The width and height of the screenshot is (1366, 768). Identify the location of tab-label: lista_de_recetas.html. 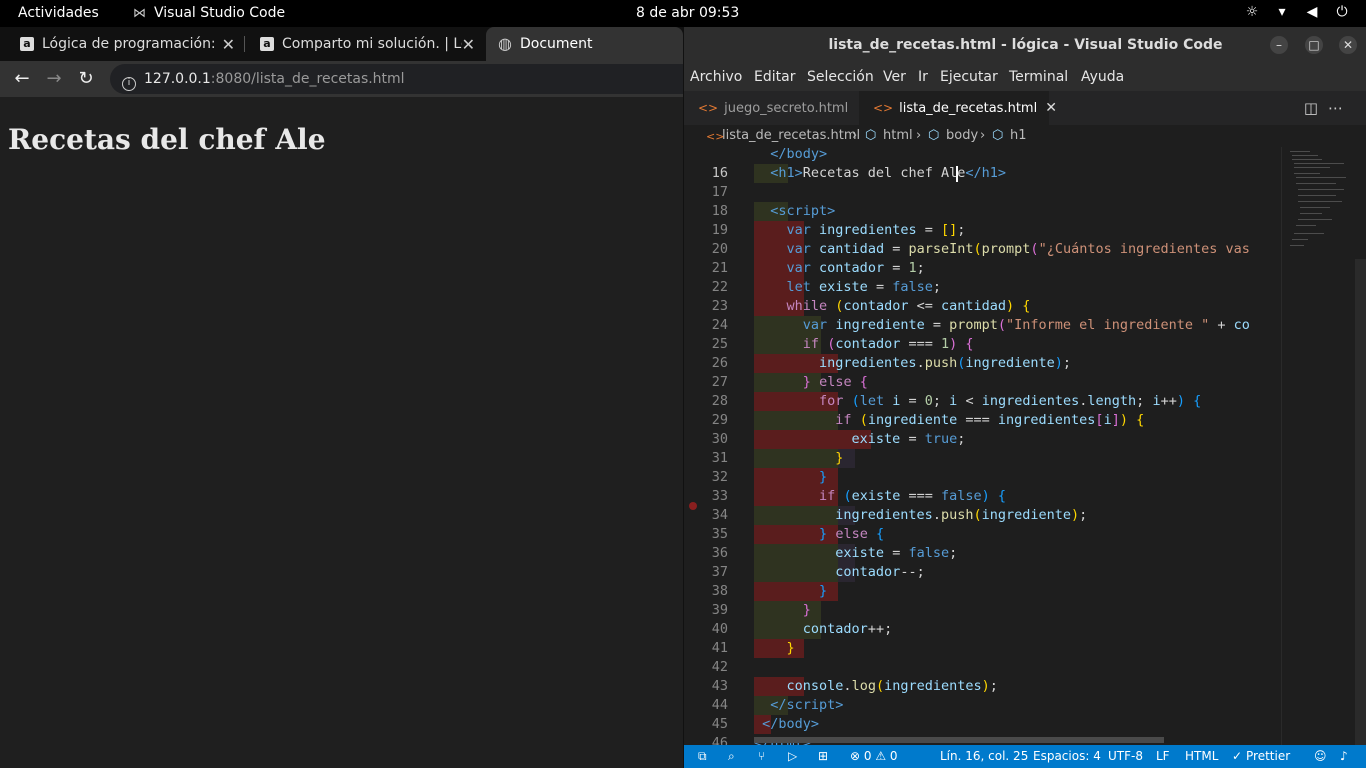
(968, 108).